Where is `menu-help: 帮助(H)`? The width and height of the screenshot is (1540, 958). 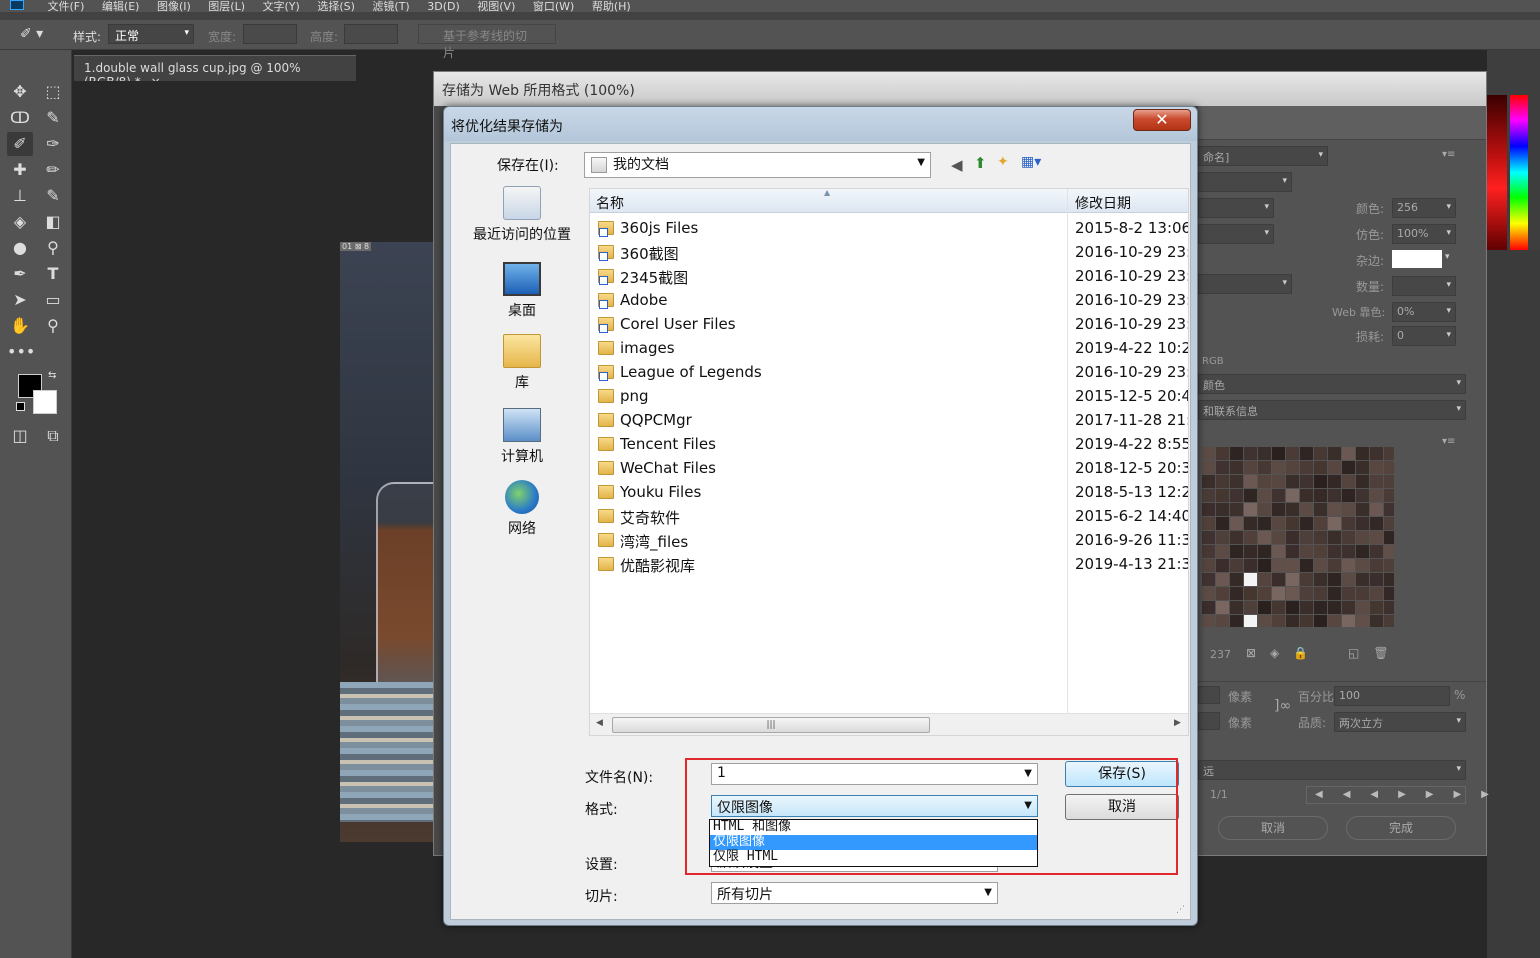
menu-help: 帮助(H) is located at coordinates (611, 6).